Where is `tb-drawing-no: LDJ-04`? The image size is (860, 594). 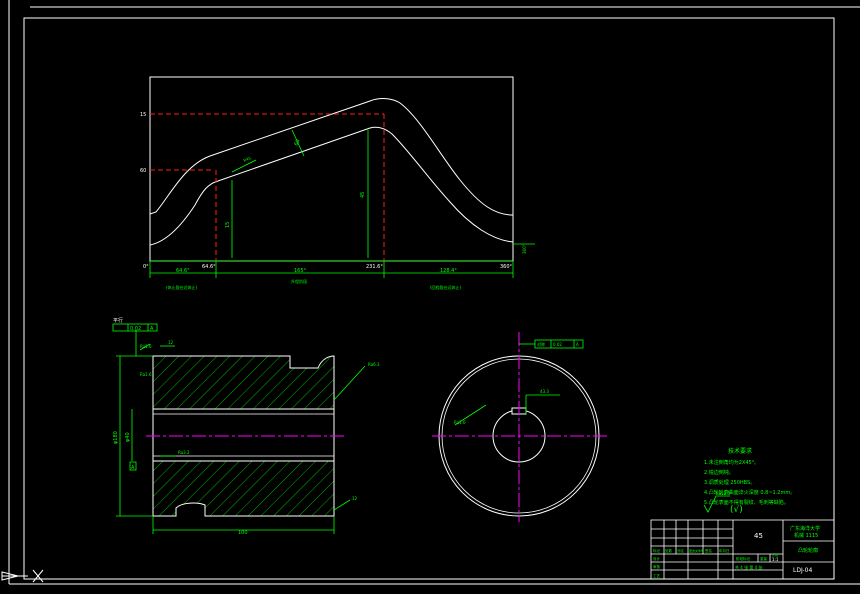 tb-drawing-no: LDJ-04 is located at coordinates (803, 570).